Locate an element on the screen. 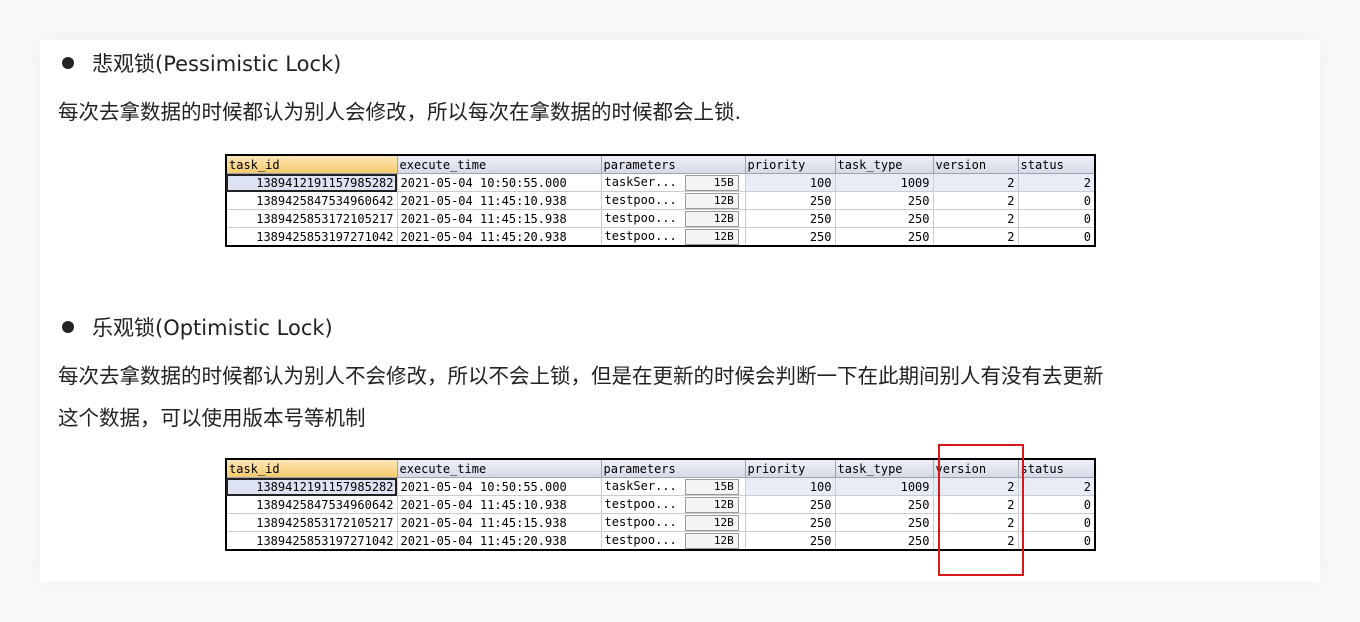 Image resolution: width=1360 pixels, height=622 pixels. pessimistic-heading: 悲观锁(Pessimistic Lock) is located at coordinates (201, 63).